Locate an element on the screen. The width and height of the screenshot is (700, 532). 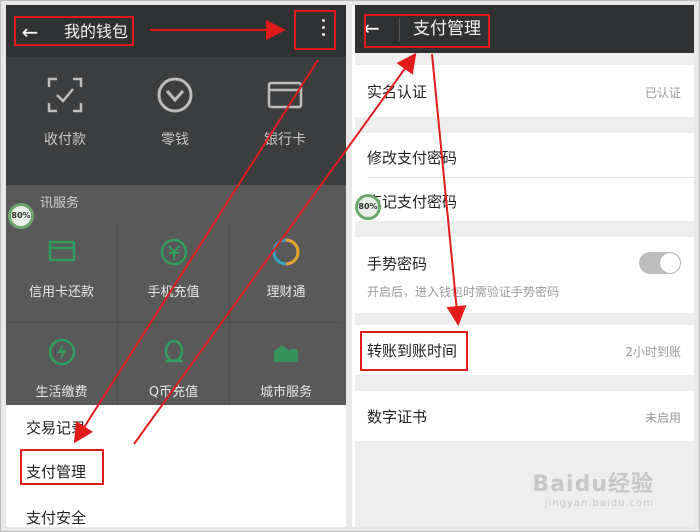
arrow-to-transfer is located at coordinates (449, 189).